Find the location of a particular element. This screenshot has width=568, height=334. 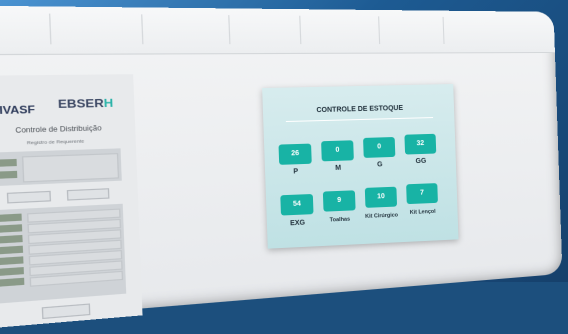

stock-label-kit-cirurgico: Kit Cirúrgico is located at coordinates (382, 216).